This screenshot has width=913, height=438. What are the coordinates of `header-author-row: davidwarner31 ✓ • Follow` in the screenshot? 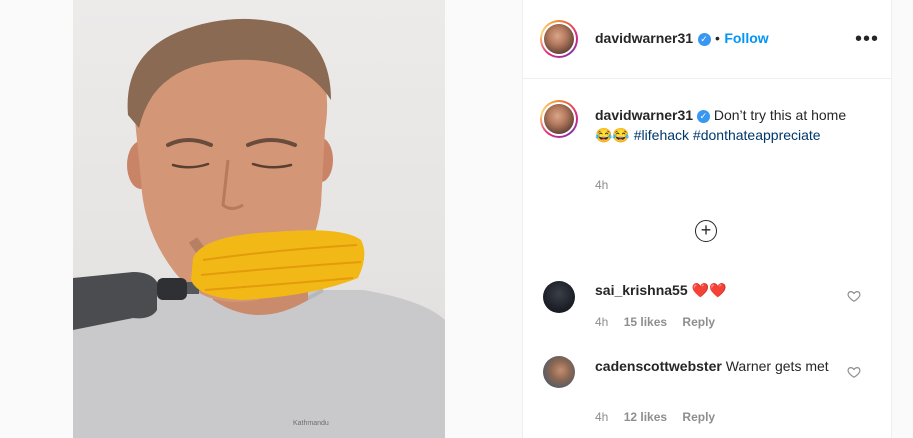 It's located at (682, 39).